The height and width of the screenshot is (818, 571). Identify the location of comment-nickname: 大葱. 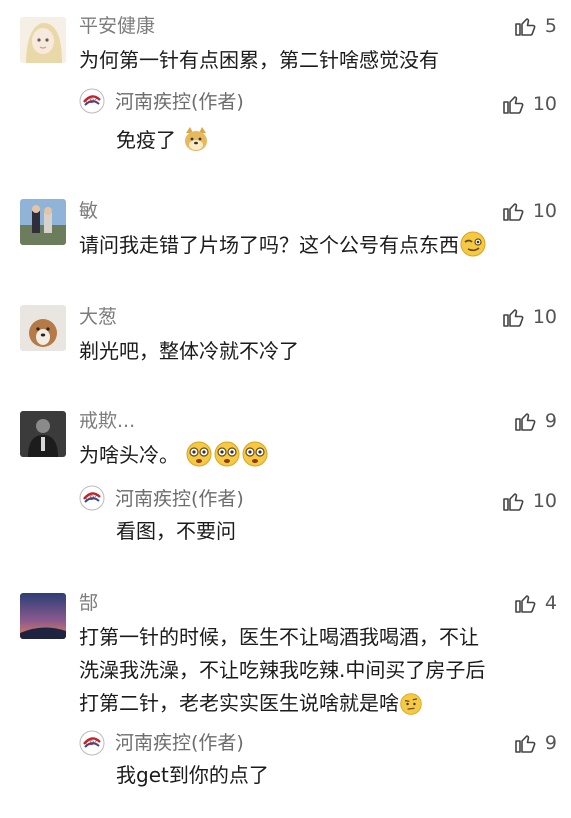
(98, 317).